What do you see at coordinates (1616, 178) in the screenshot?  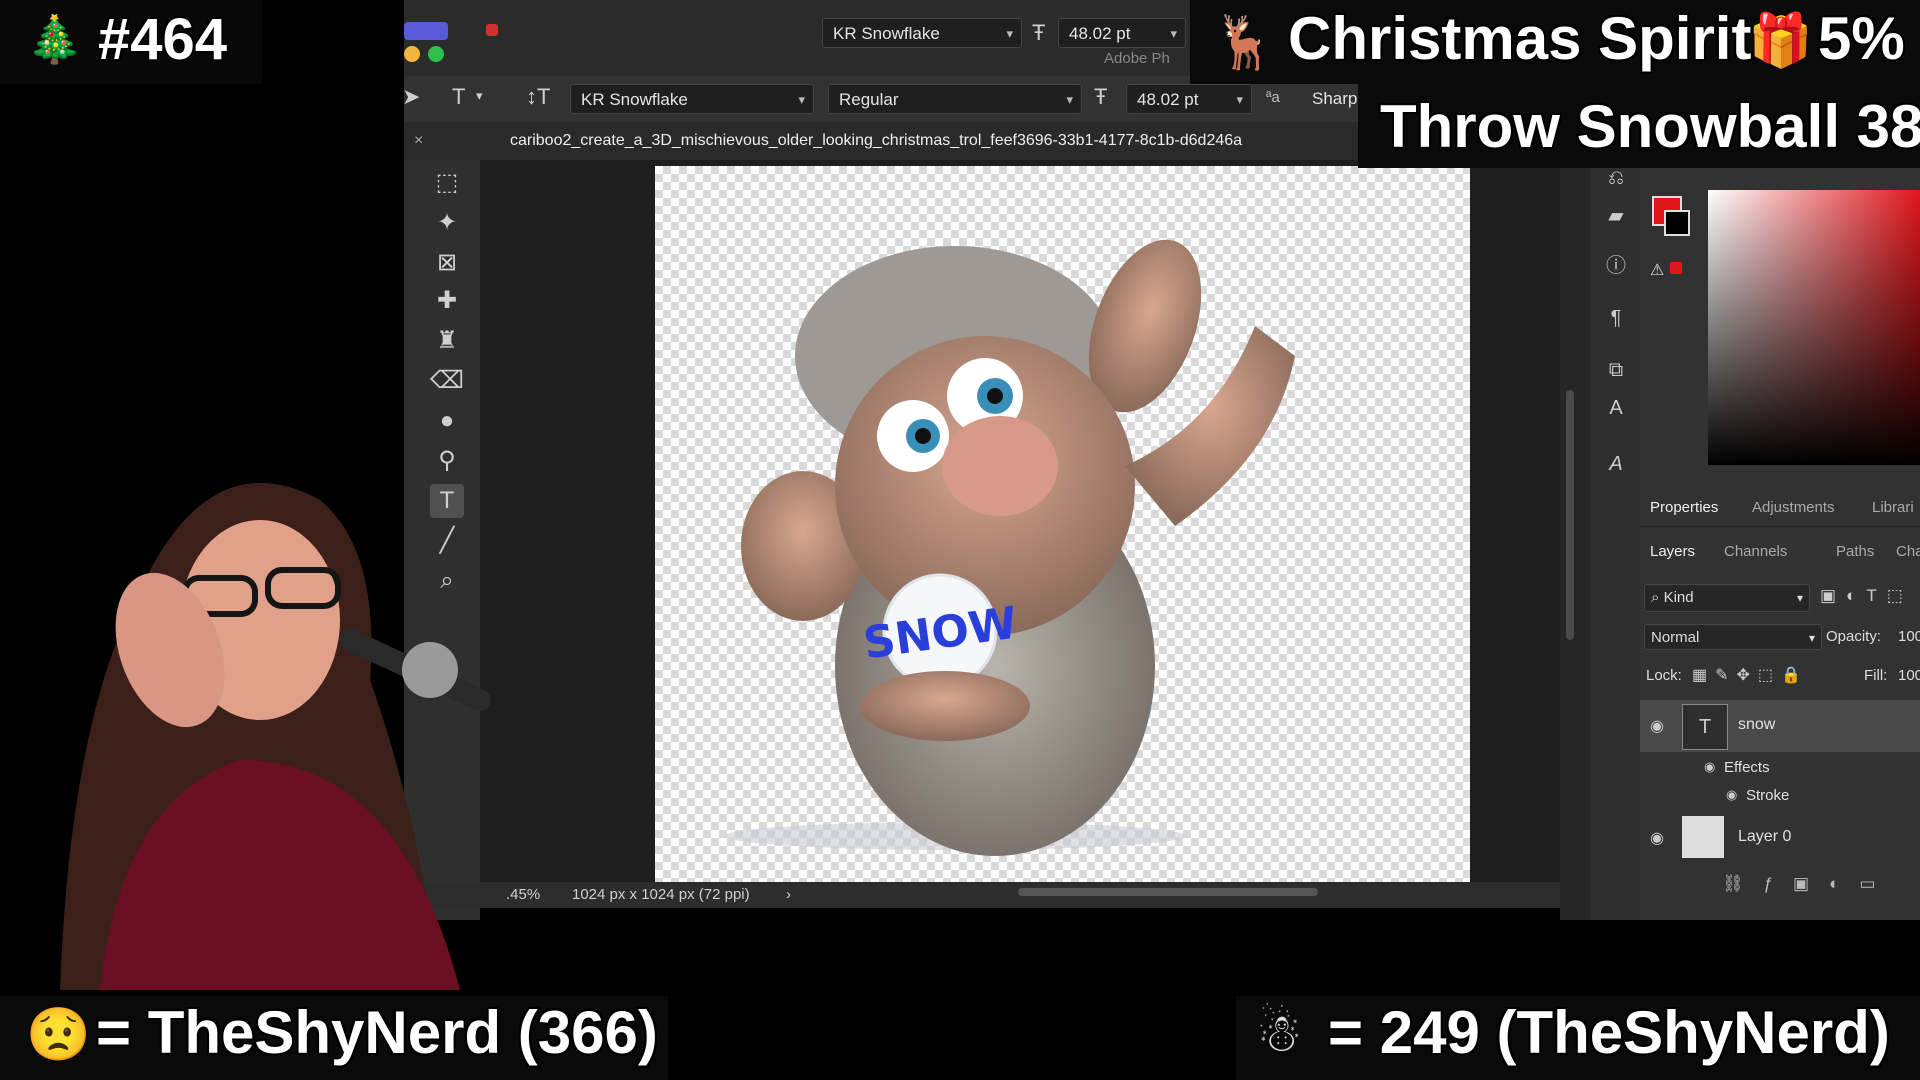 I see `history-icon: ⎌` at bounding box center [1616, 178].